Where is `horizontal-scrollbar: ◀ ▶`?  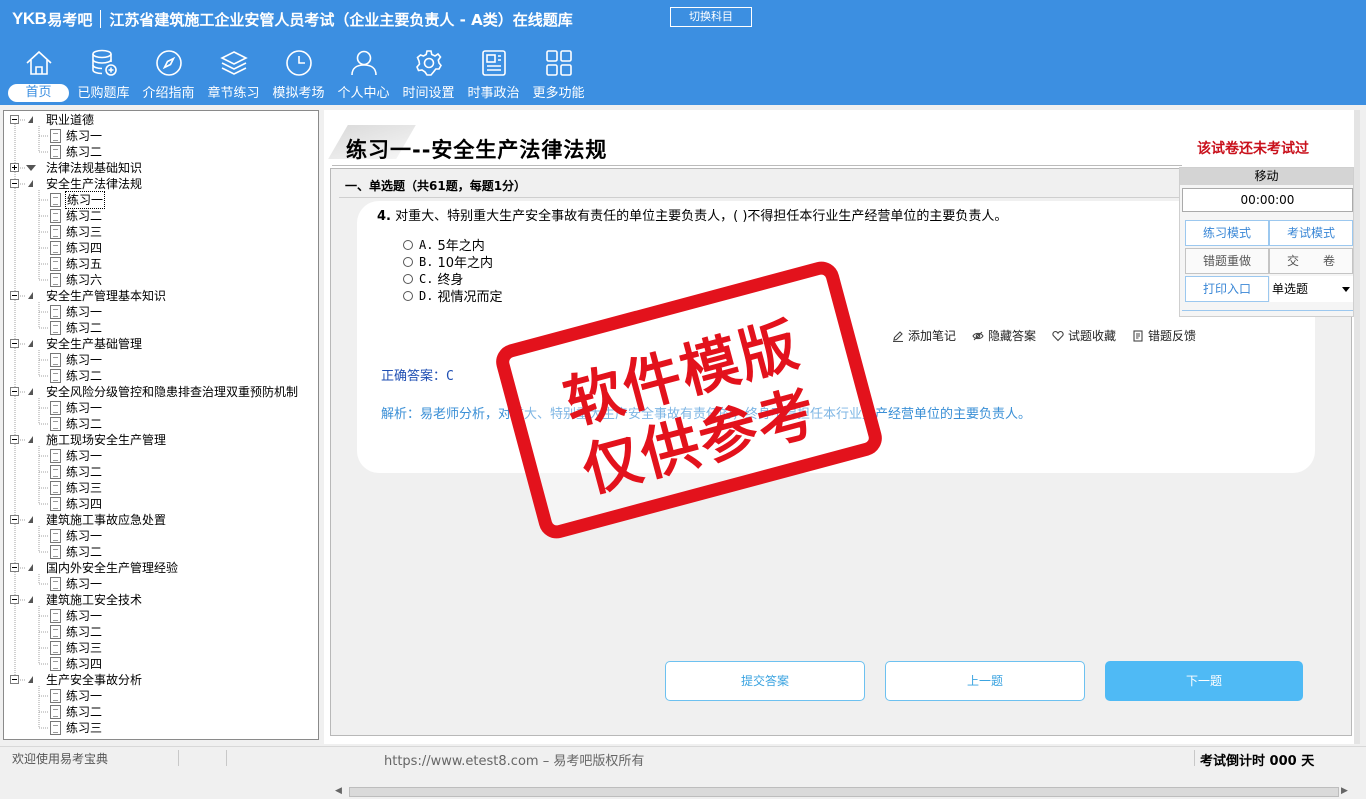 horizontal-scrollbar: ◀ ▶ is located at coordinates (842, 792).